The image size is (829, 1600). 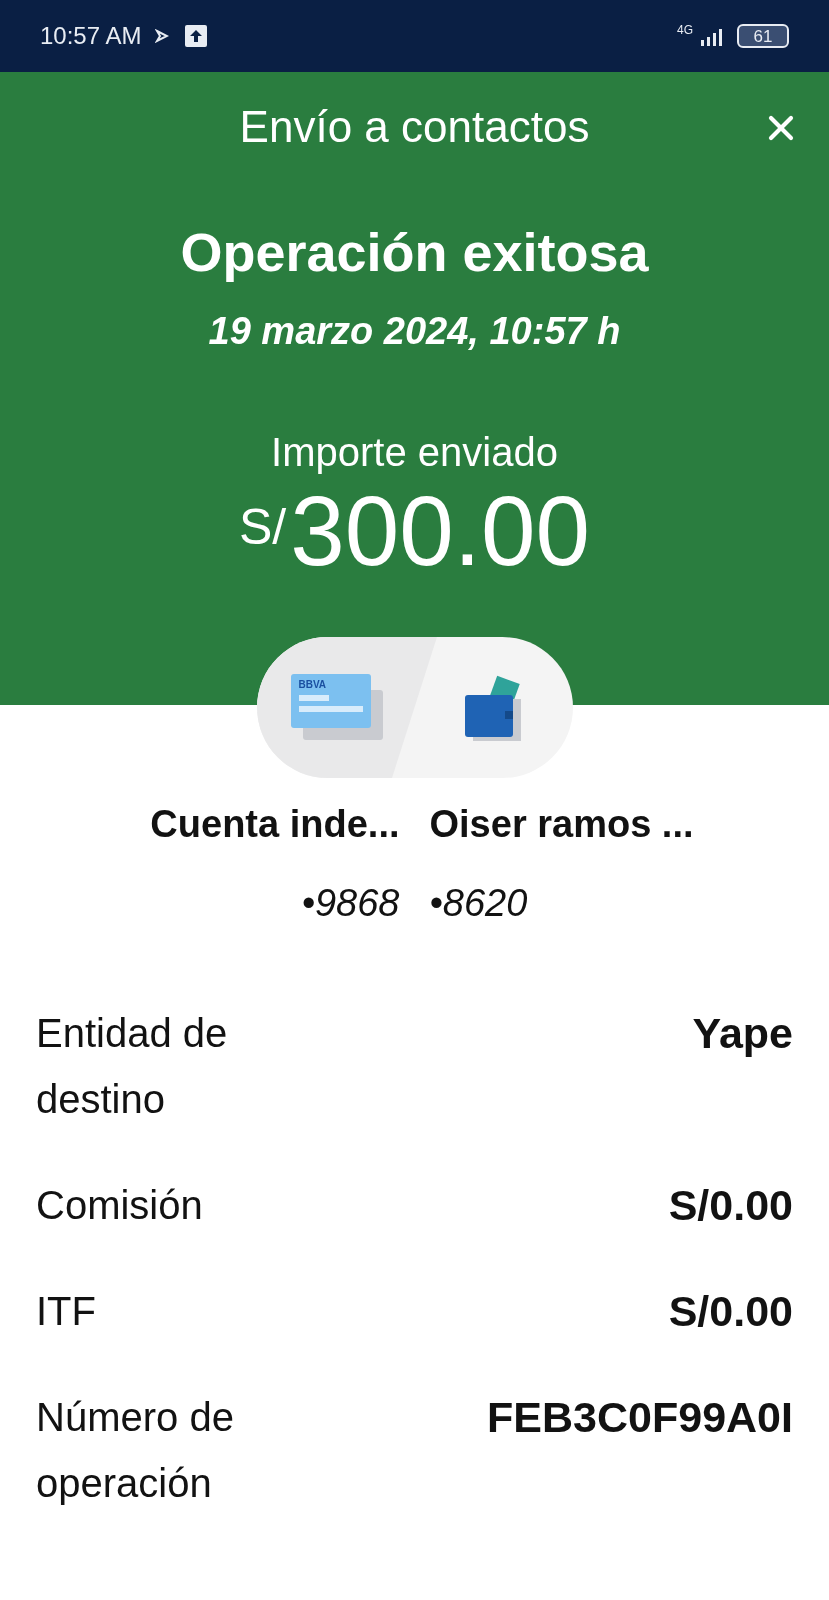 What do you see at coordinates (135, 1450) in the screenshot?
I see `detail-label: Número de operación` at bounding box center [135, 1450].